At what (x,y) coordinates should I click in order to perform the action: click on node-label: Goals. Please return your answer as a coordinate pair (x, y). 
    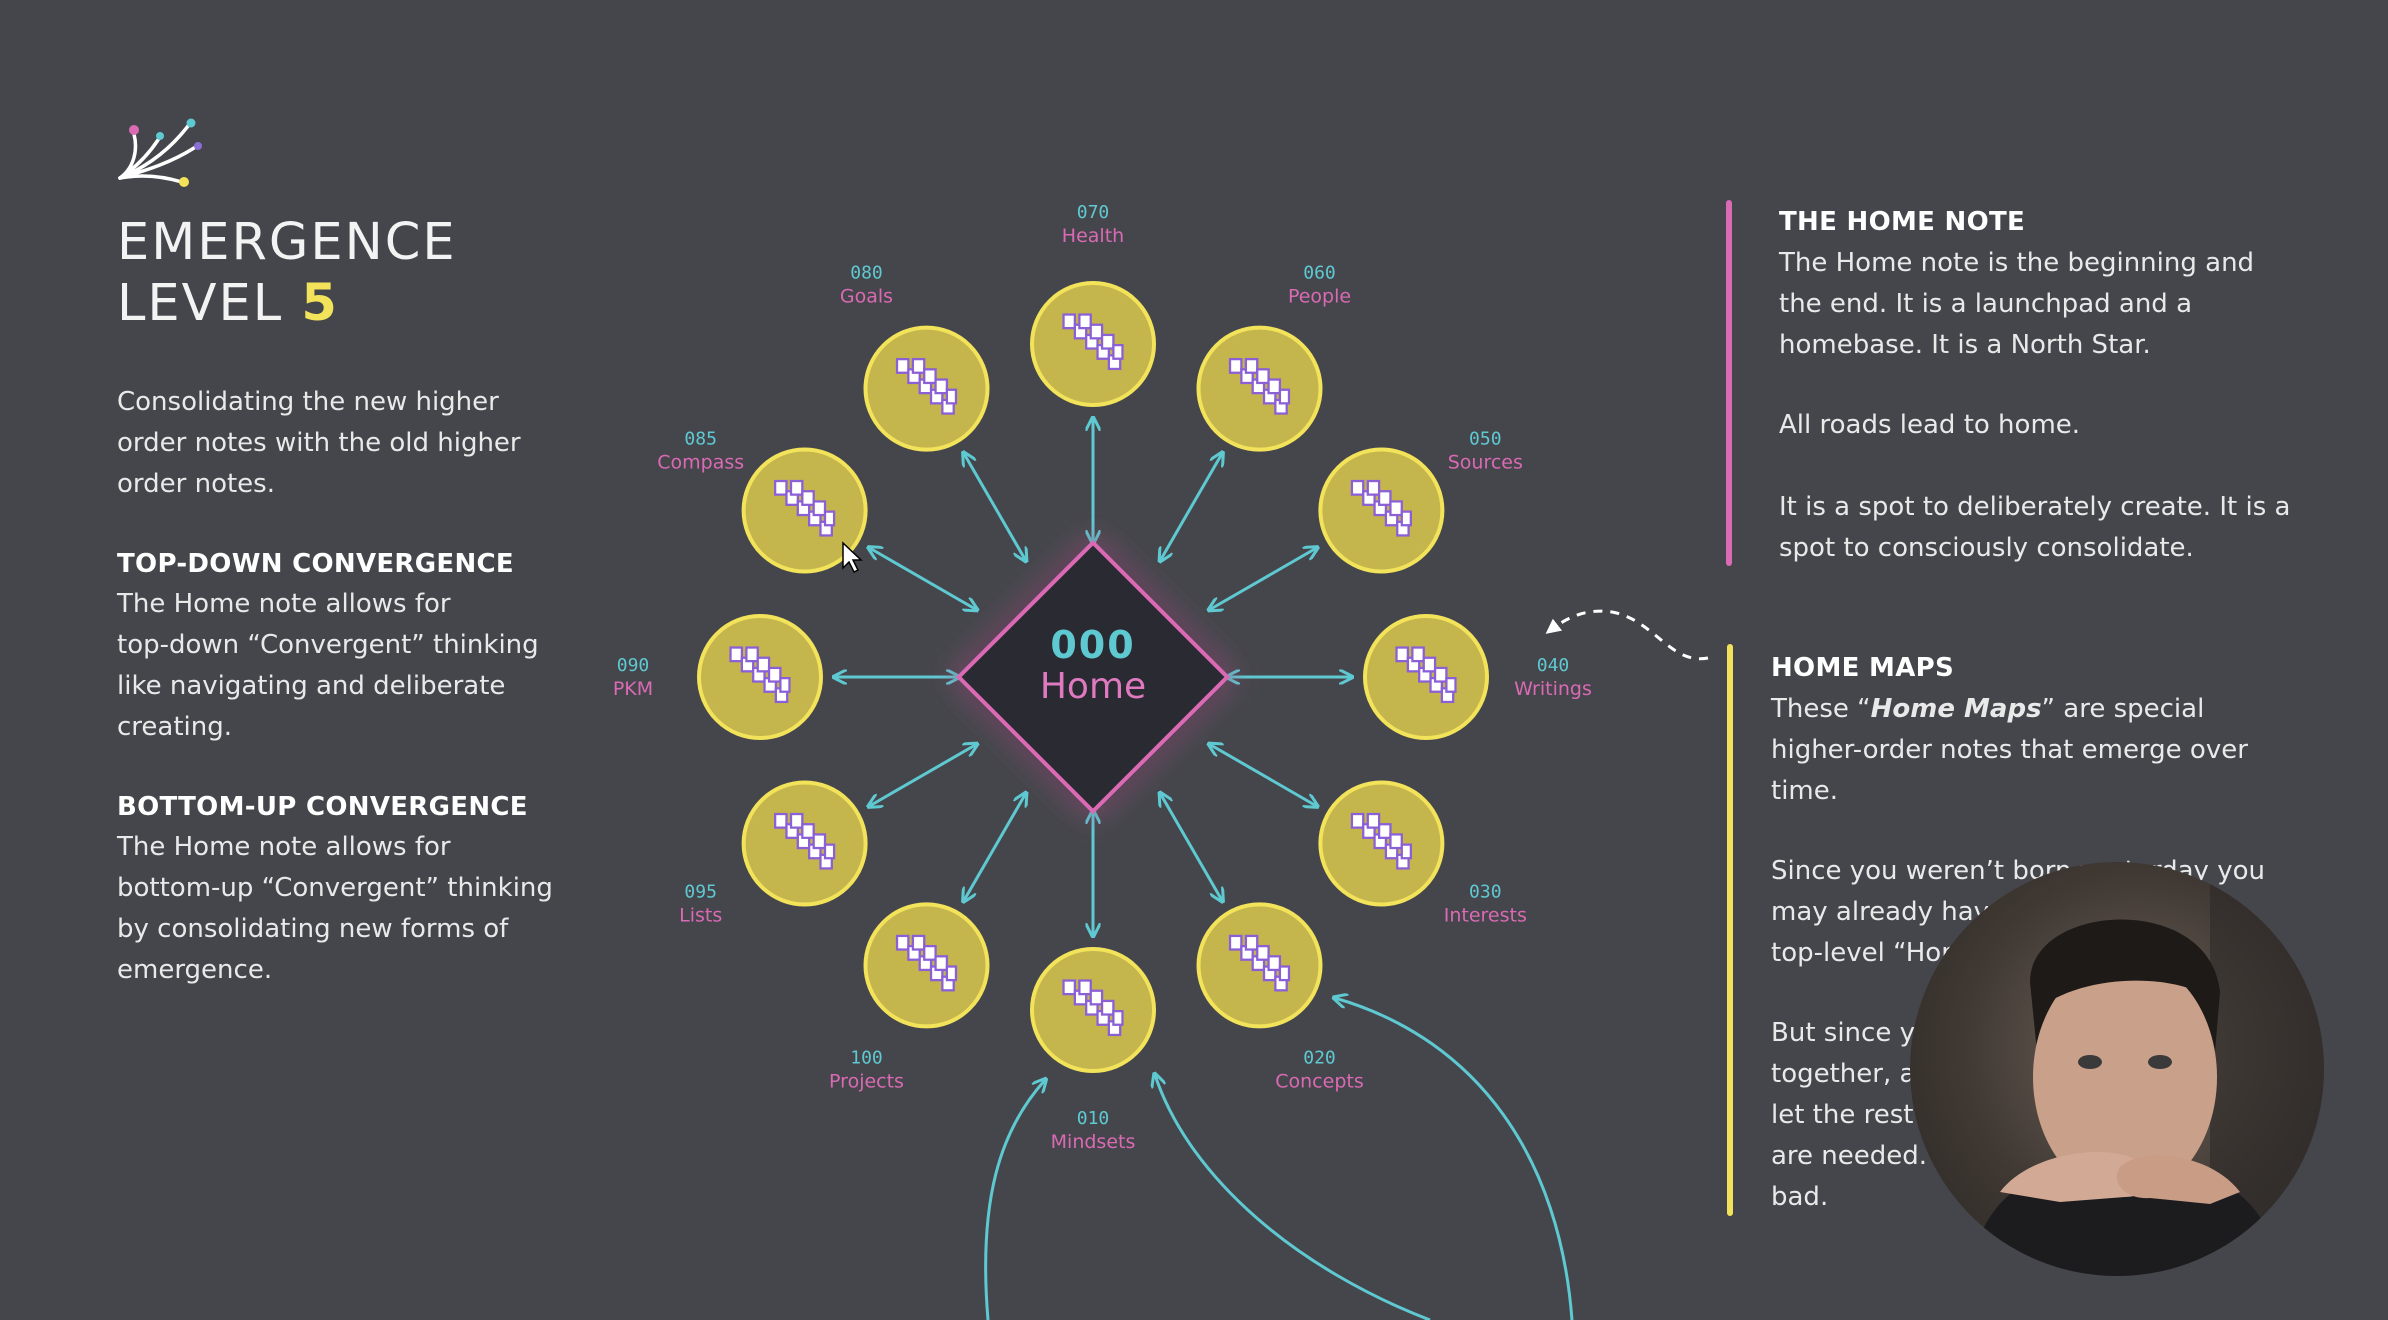
    Looking at the image, I should click on (866, 297).